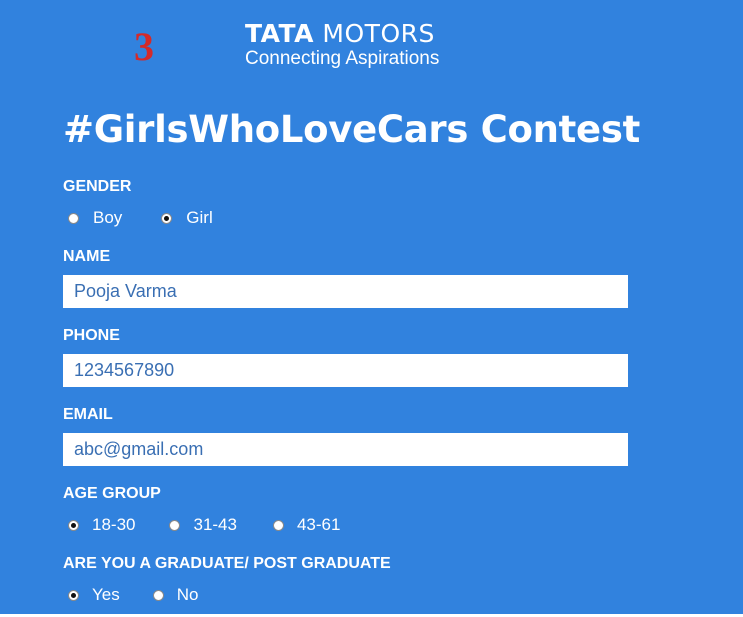  What do you see at coordinates (112, 493) in the screenshot?
I see `age-group-label: AGE GROUP` at bounding box center [112, 493].